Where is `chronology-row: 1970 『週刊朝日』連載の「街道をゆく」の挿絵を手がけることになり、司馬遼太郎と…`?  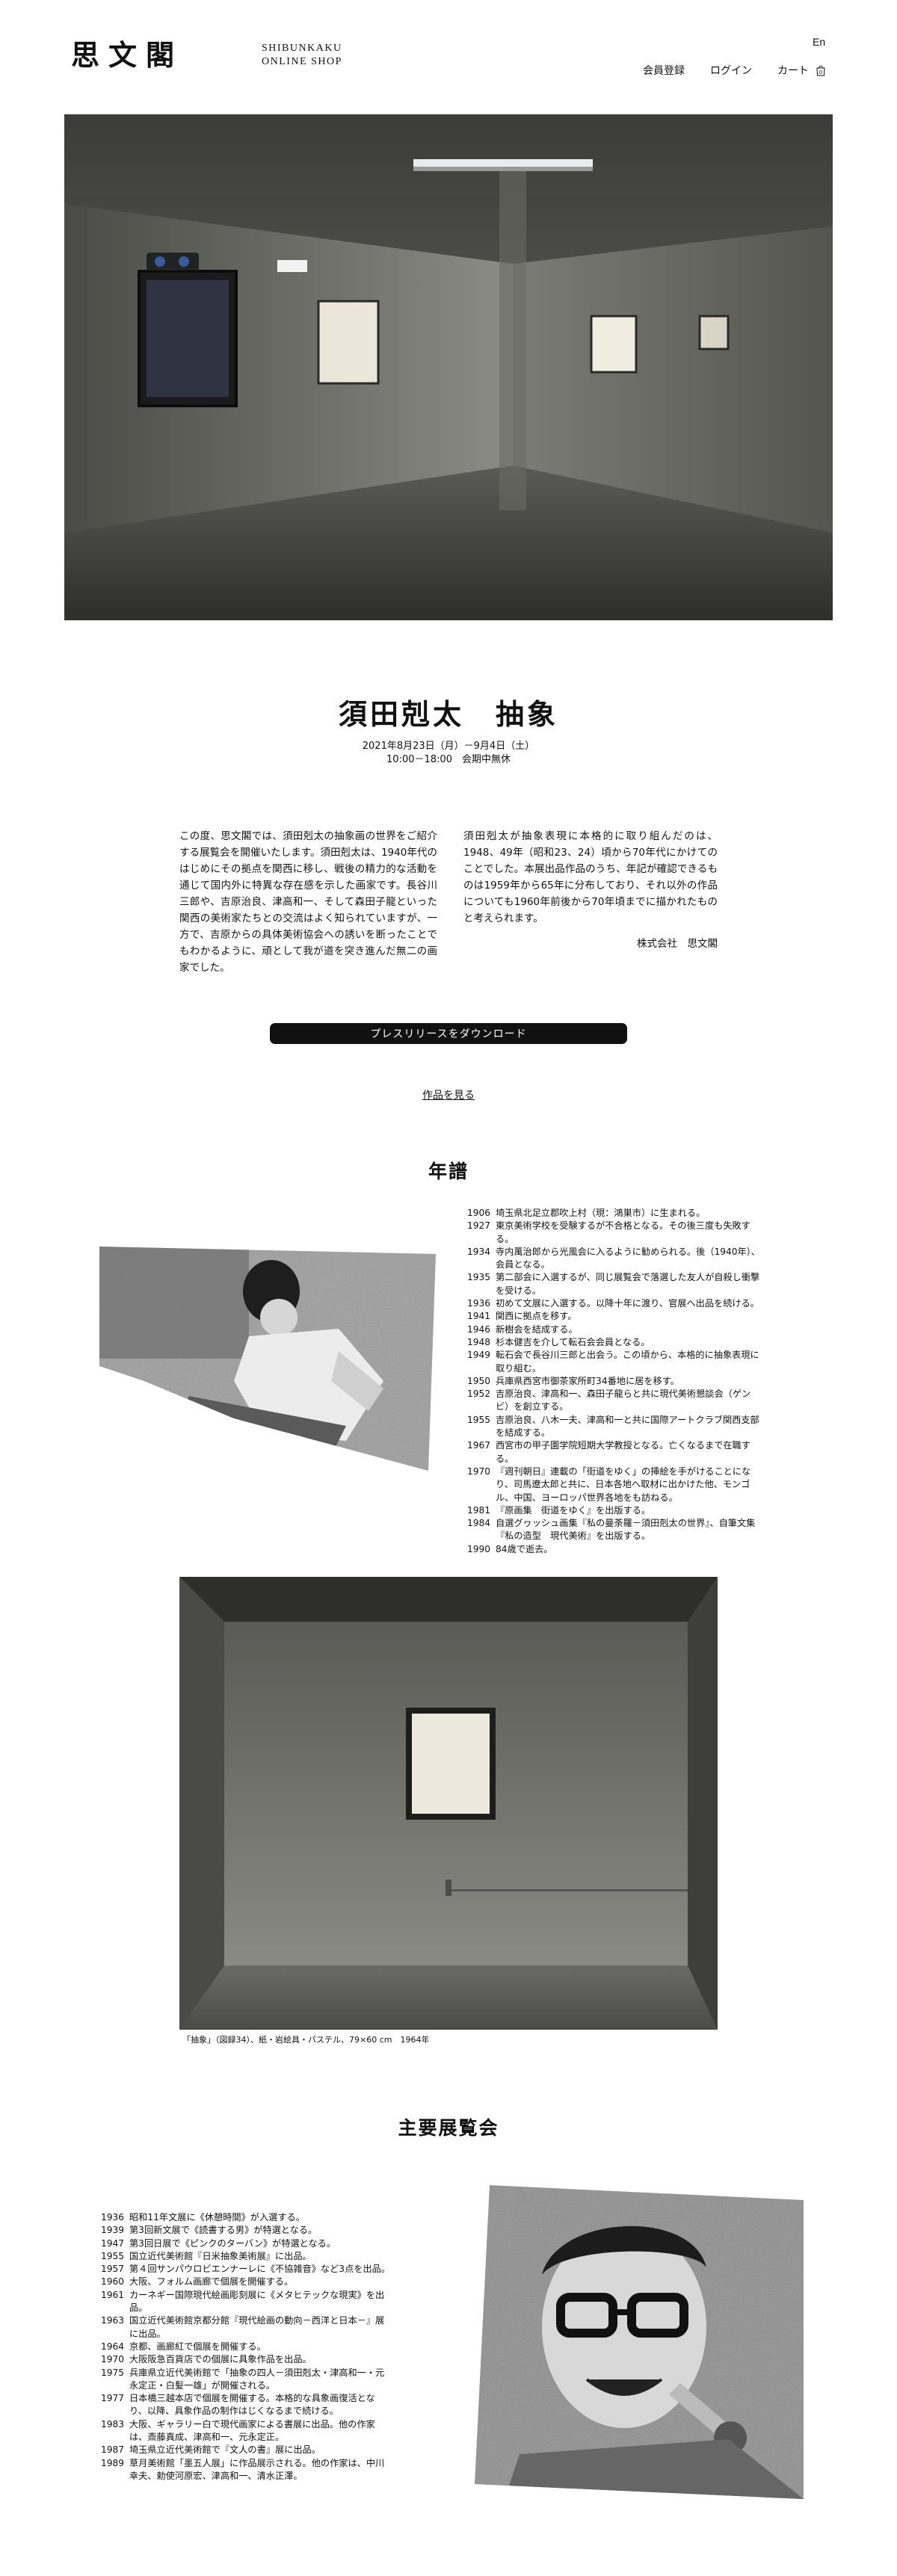 chronology-row: 1970 『週刊朝日』連載の「街道をゆく」の挿絵を手がけることになり、司馬遼太郎と… is located at coordinates (609, 1484).